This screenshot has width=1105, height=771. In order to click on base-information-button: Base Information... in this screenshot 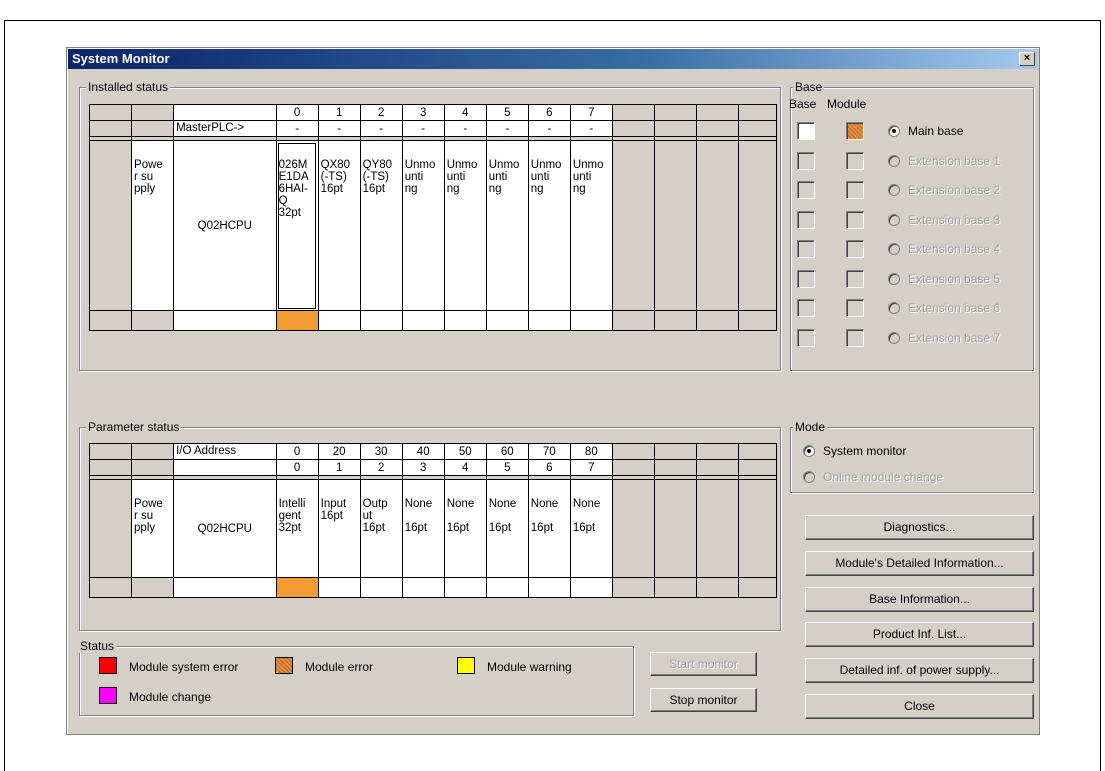, I will do `click(919, 599)`.